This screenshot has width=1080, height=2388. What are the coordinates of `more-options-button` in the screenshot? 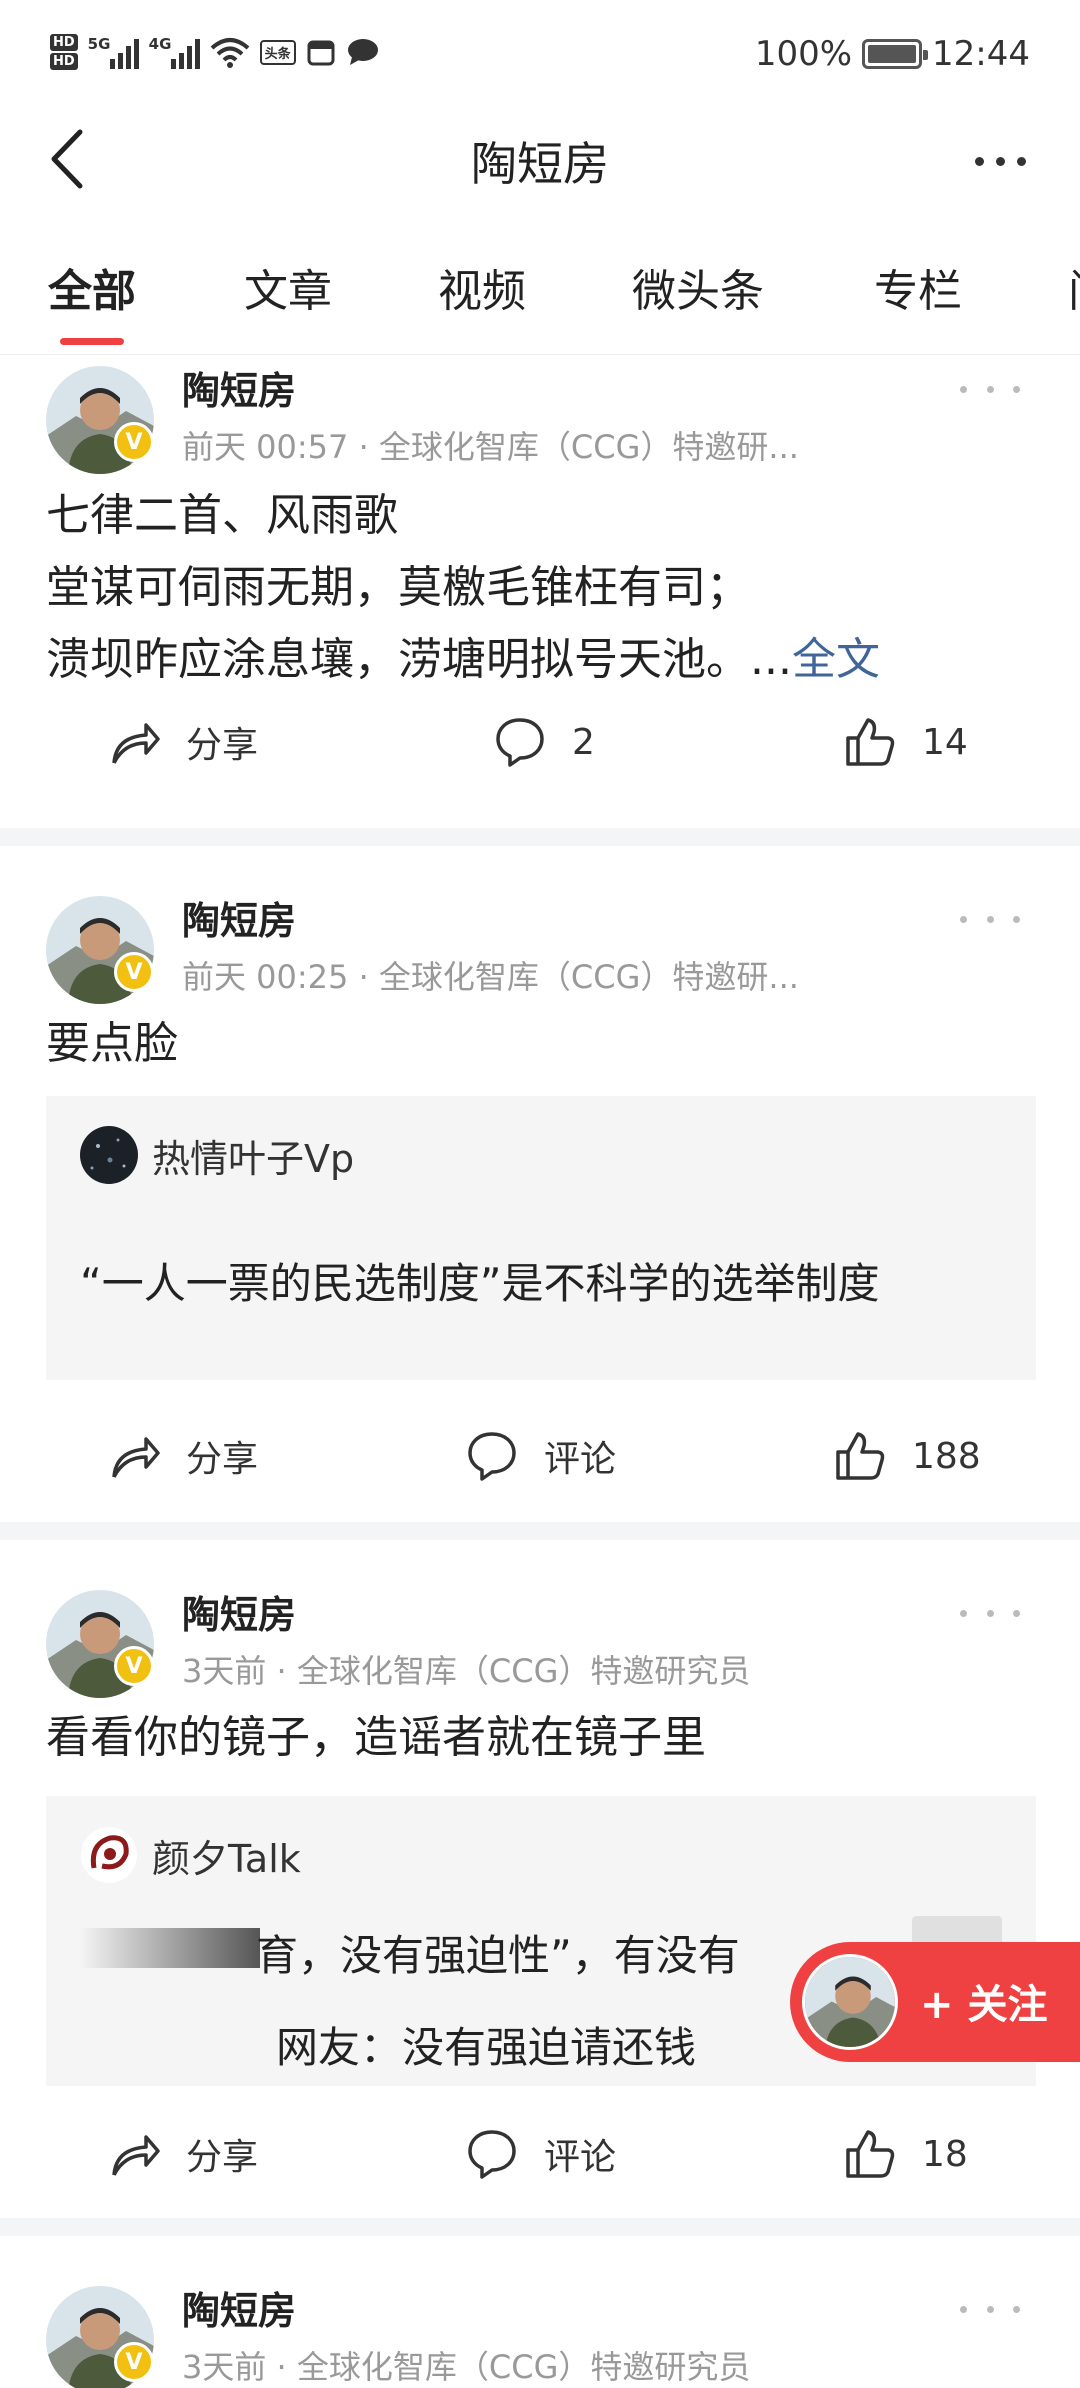 It's located at (1000, 161).